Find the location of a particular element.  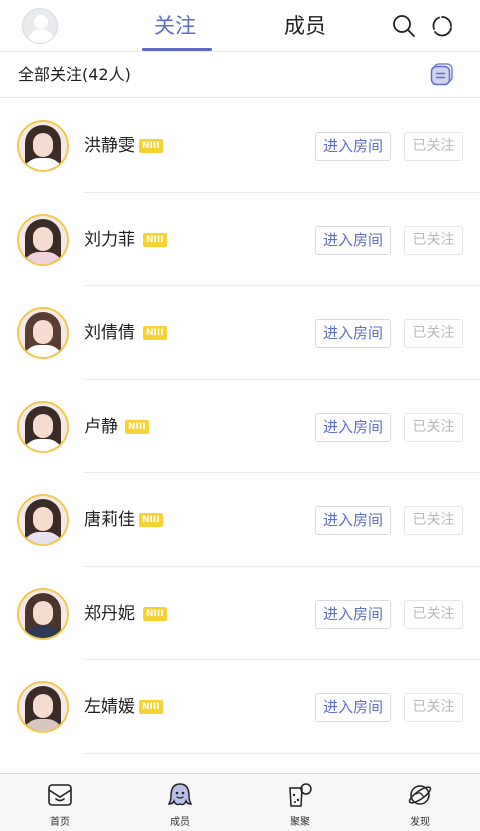

member-name: 洪静雯 is located at coordinates (109, 146).